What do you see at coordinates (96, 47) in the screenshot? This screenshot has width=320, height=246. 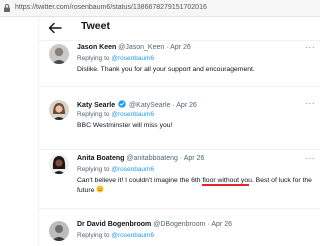 I see `author-name: Jason Keen` at bounding box center [96, 47].